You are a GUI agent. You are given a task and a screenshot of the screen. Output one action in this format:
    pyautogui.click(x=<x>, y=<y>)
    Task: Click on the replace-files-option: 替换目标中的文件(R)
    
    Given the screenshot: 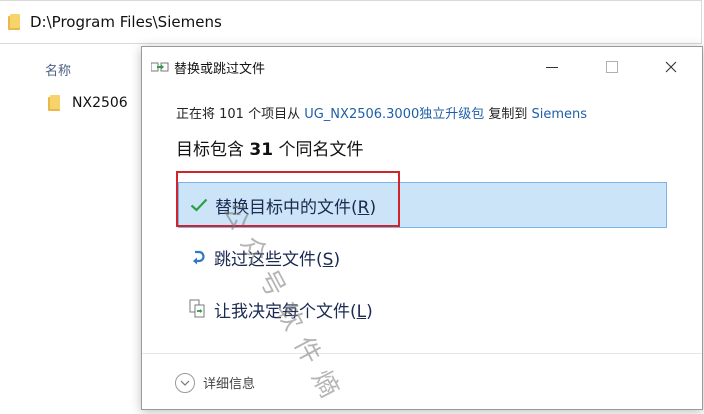 What is the action you would take?
    pyautogui.click(x=422, y=205)
    